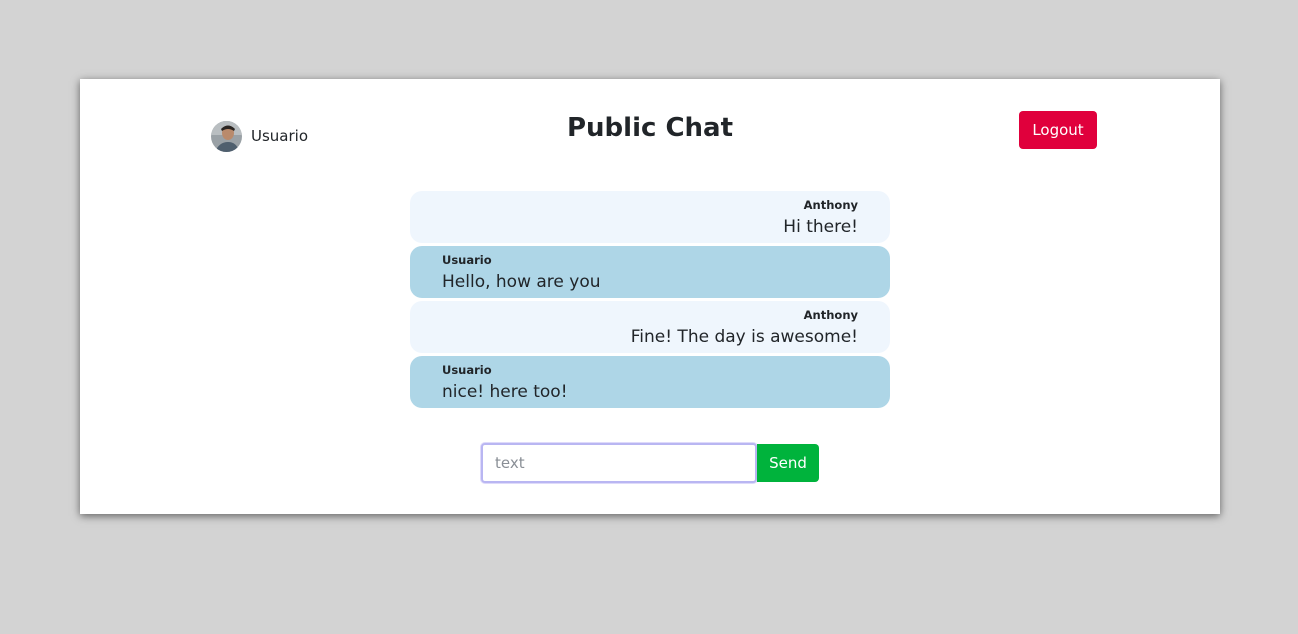 The height and width of the screenshot is (634, 1298). Describe the element at coordinates (505, 392) in the screenshot. I see `message-text: nice! here too!` at that location.